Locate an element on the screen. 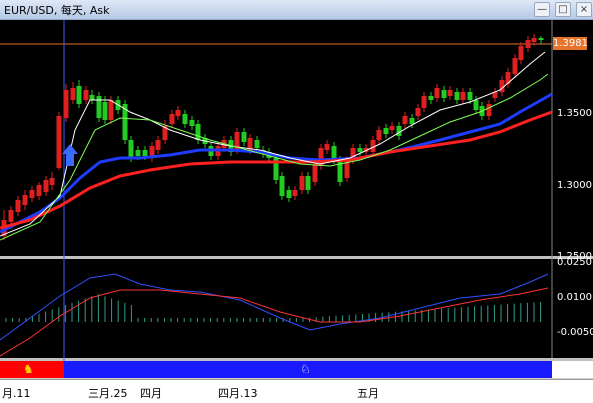  price-axis-label: 1.3000 is located at coordinates (574, 185).